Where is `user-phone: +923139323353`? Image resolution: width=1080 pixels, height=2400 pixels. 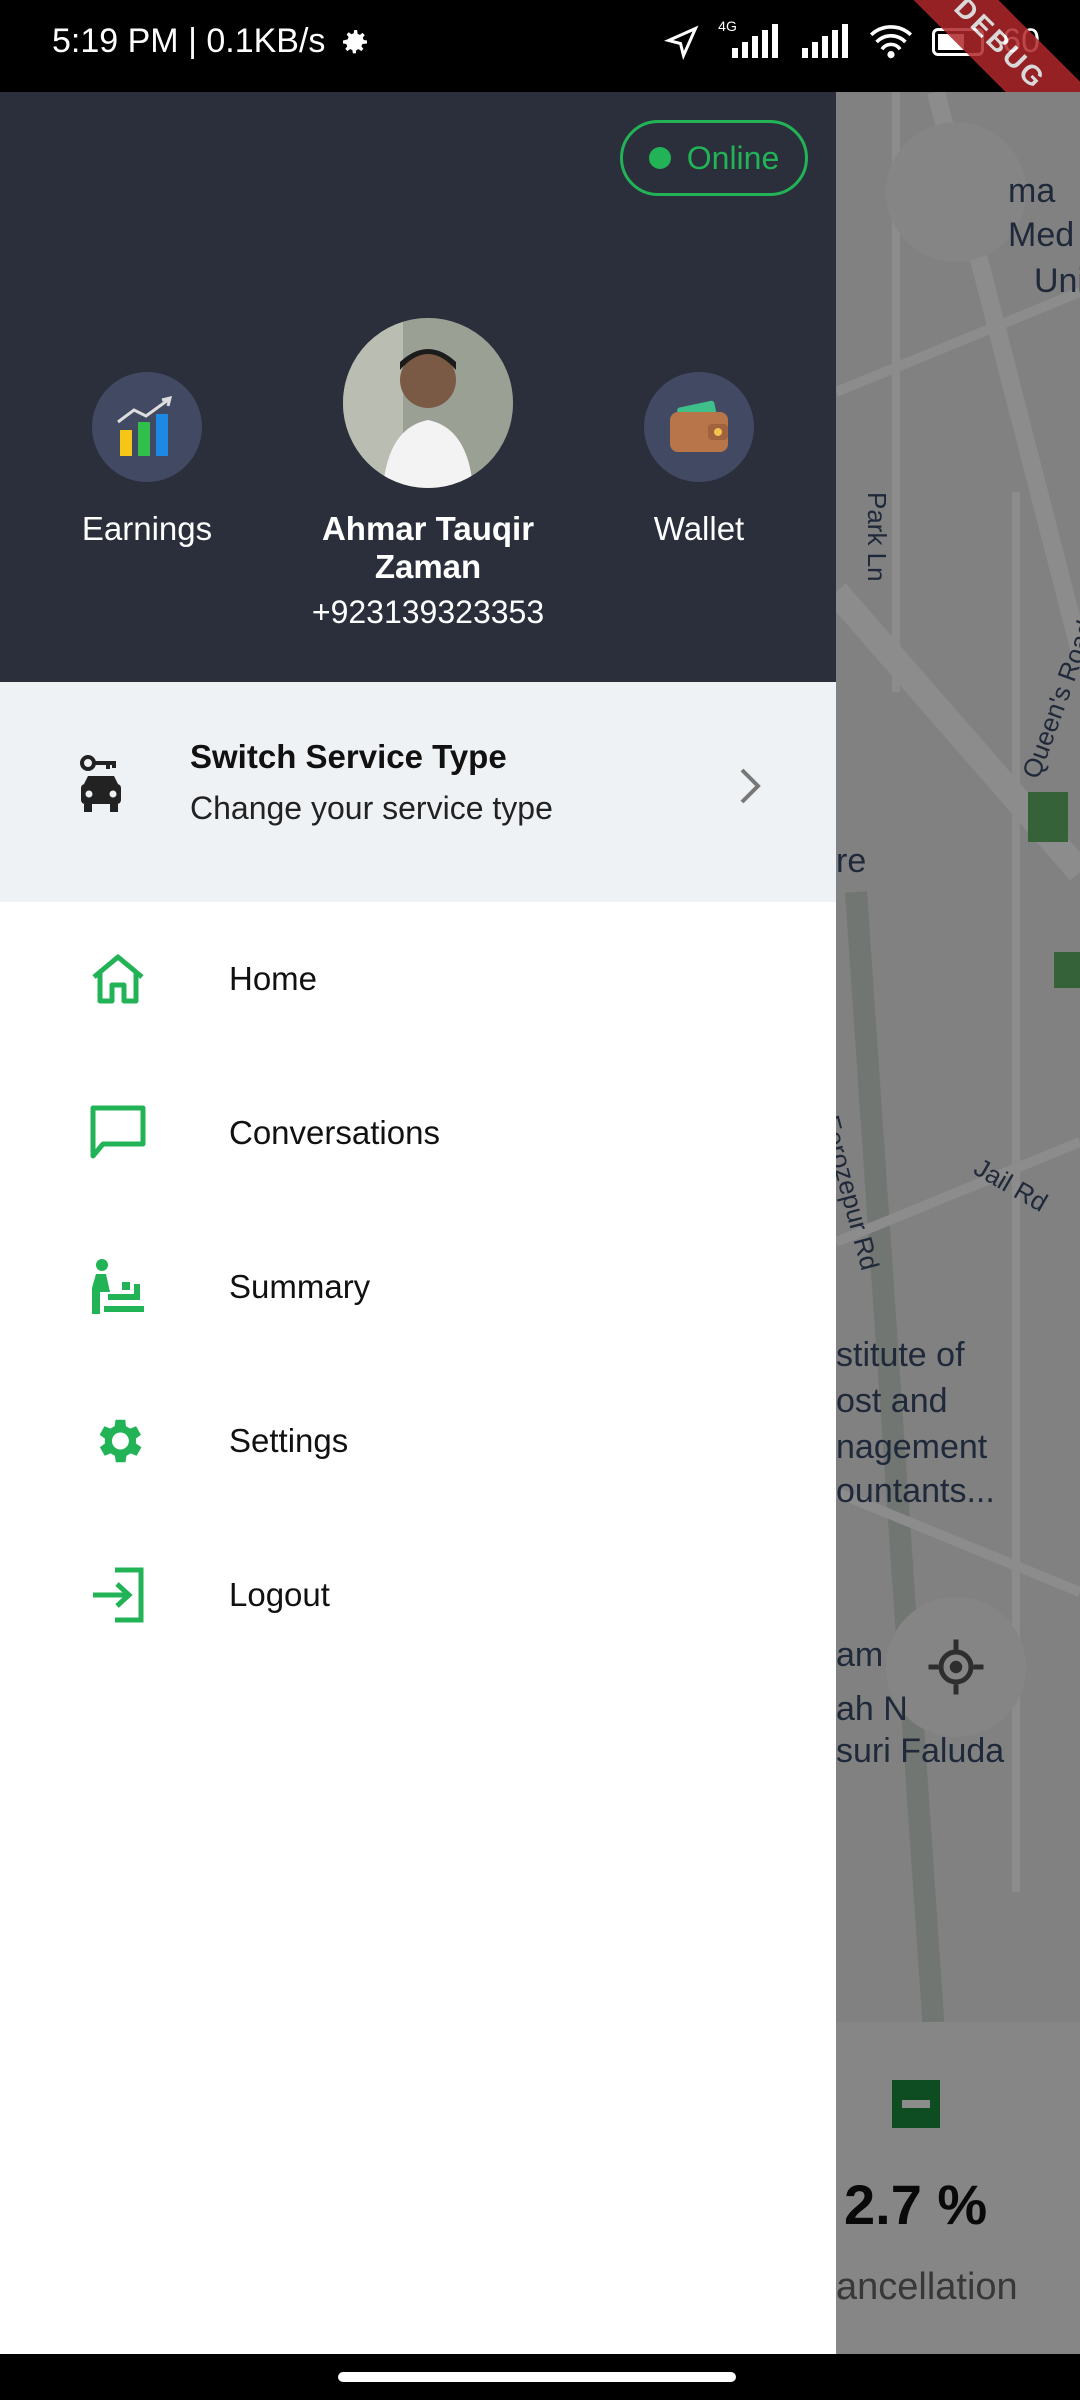
user-phone: +923139323353 is located at coordinates (428, 612).